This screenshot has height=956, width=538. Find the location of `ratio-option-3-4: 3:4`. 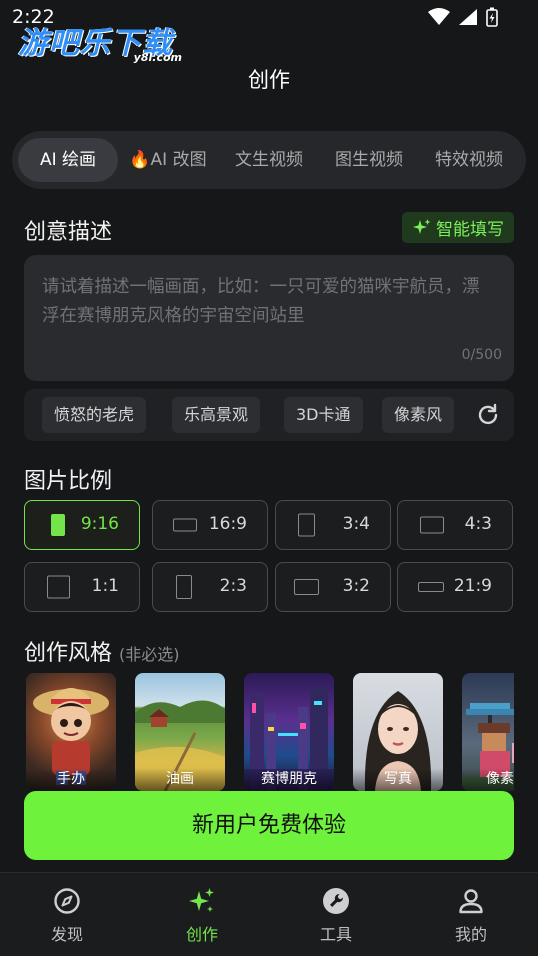

ratio-option-3-4: 3:4 is located at coordinates (333, 525).